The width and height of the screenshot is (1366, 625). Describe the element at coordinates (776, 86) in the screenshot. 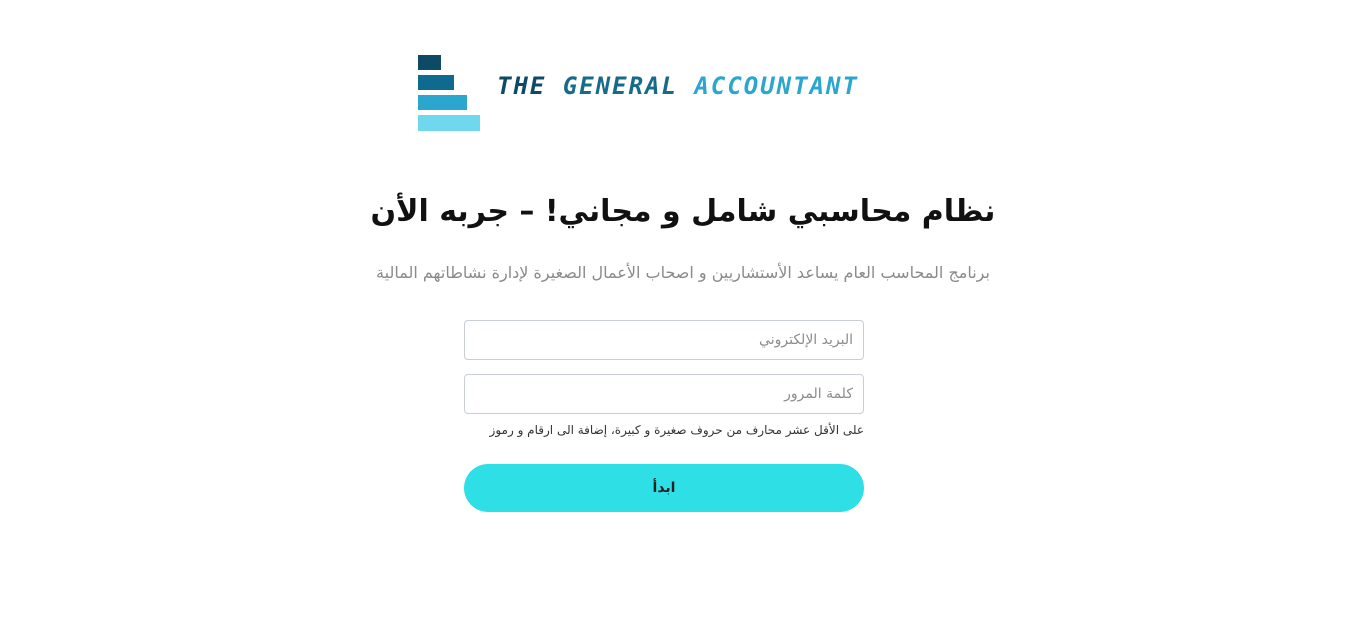

I see `logo-word-accountant: ACCOUNTANT` at that location.